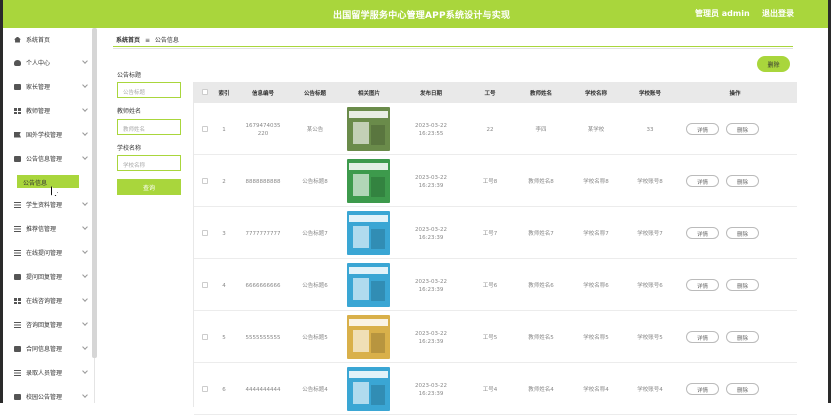 This screenshot has width=831, height=415. Describe the element at coordinates (128, 40) in the screenshot. I see `breadcrumb-home: 系统首页` at that location.